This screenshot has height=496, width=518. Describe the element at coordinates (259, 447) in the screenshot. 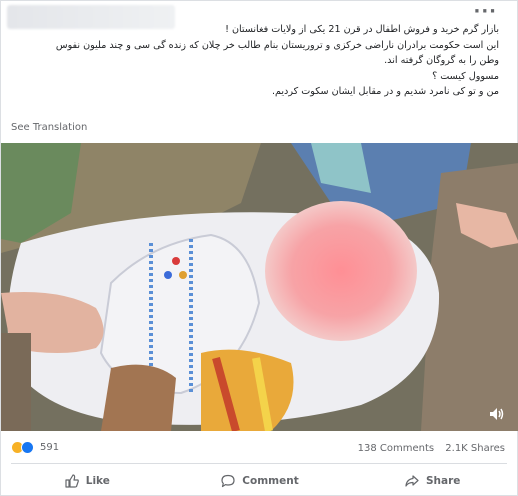

I see `post-stats: 591 138 Comments 2.1K Shares` at that location.